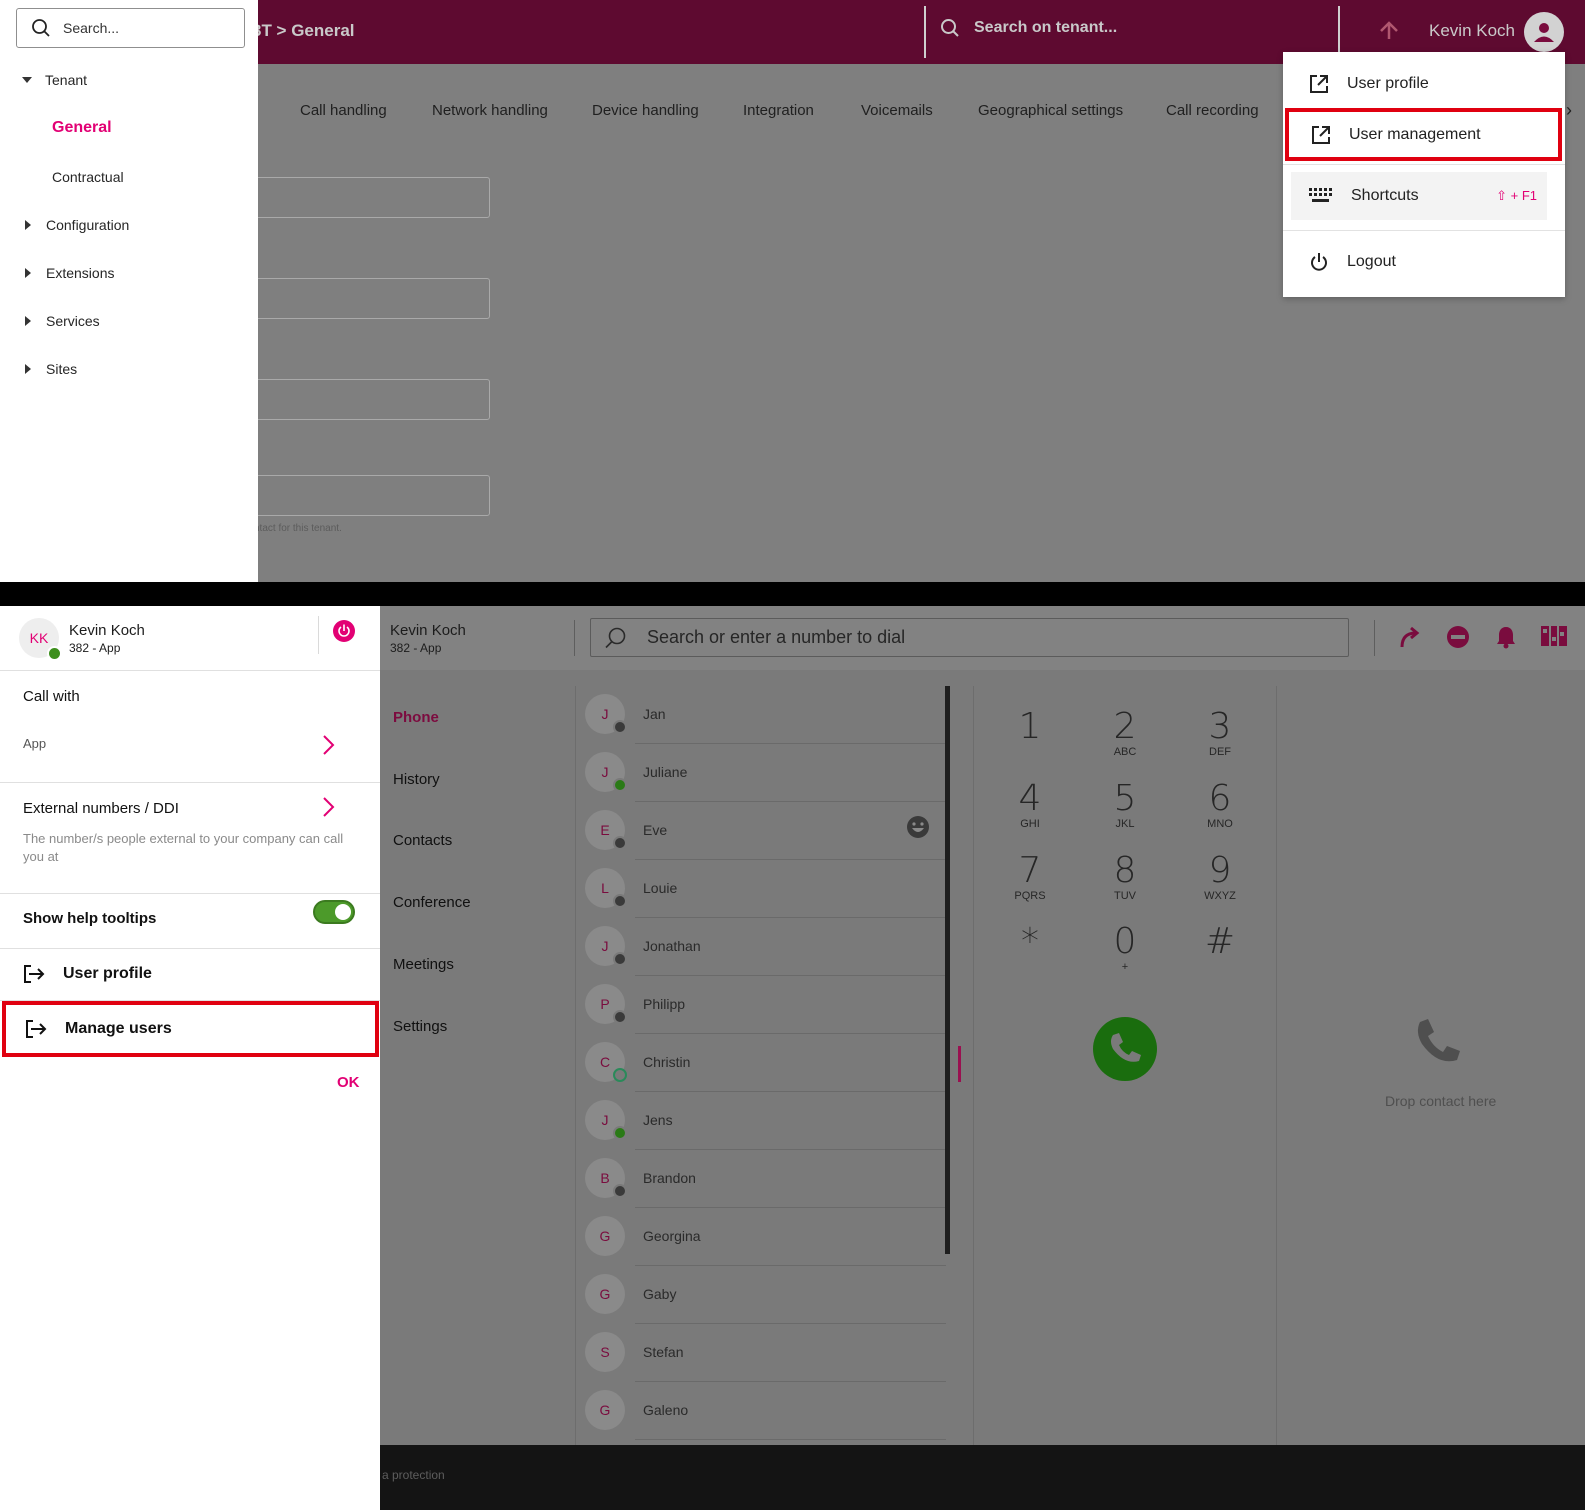 The height and width of the screenshot is (1510, 1585). Describe the element at coordinates (765, 1179) in the screenshot. I see `contact-row: B Brandon` at that location.